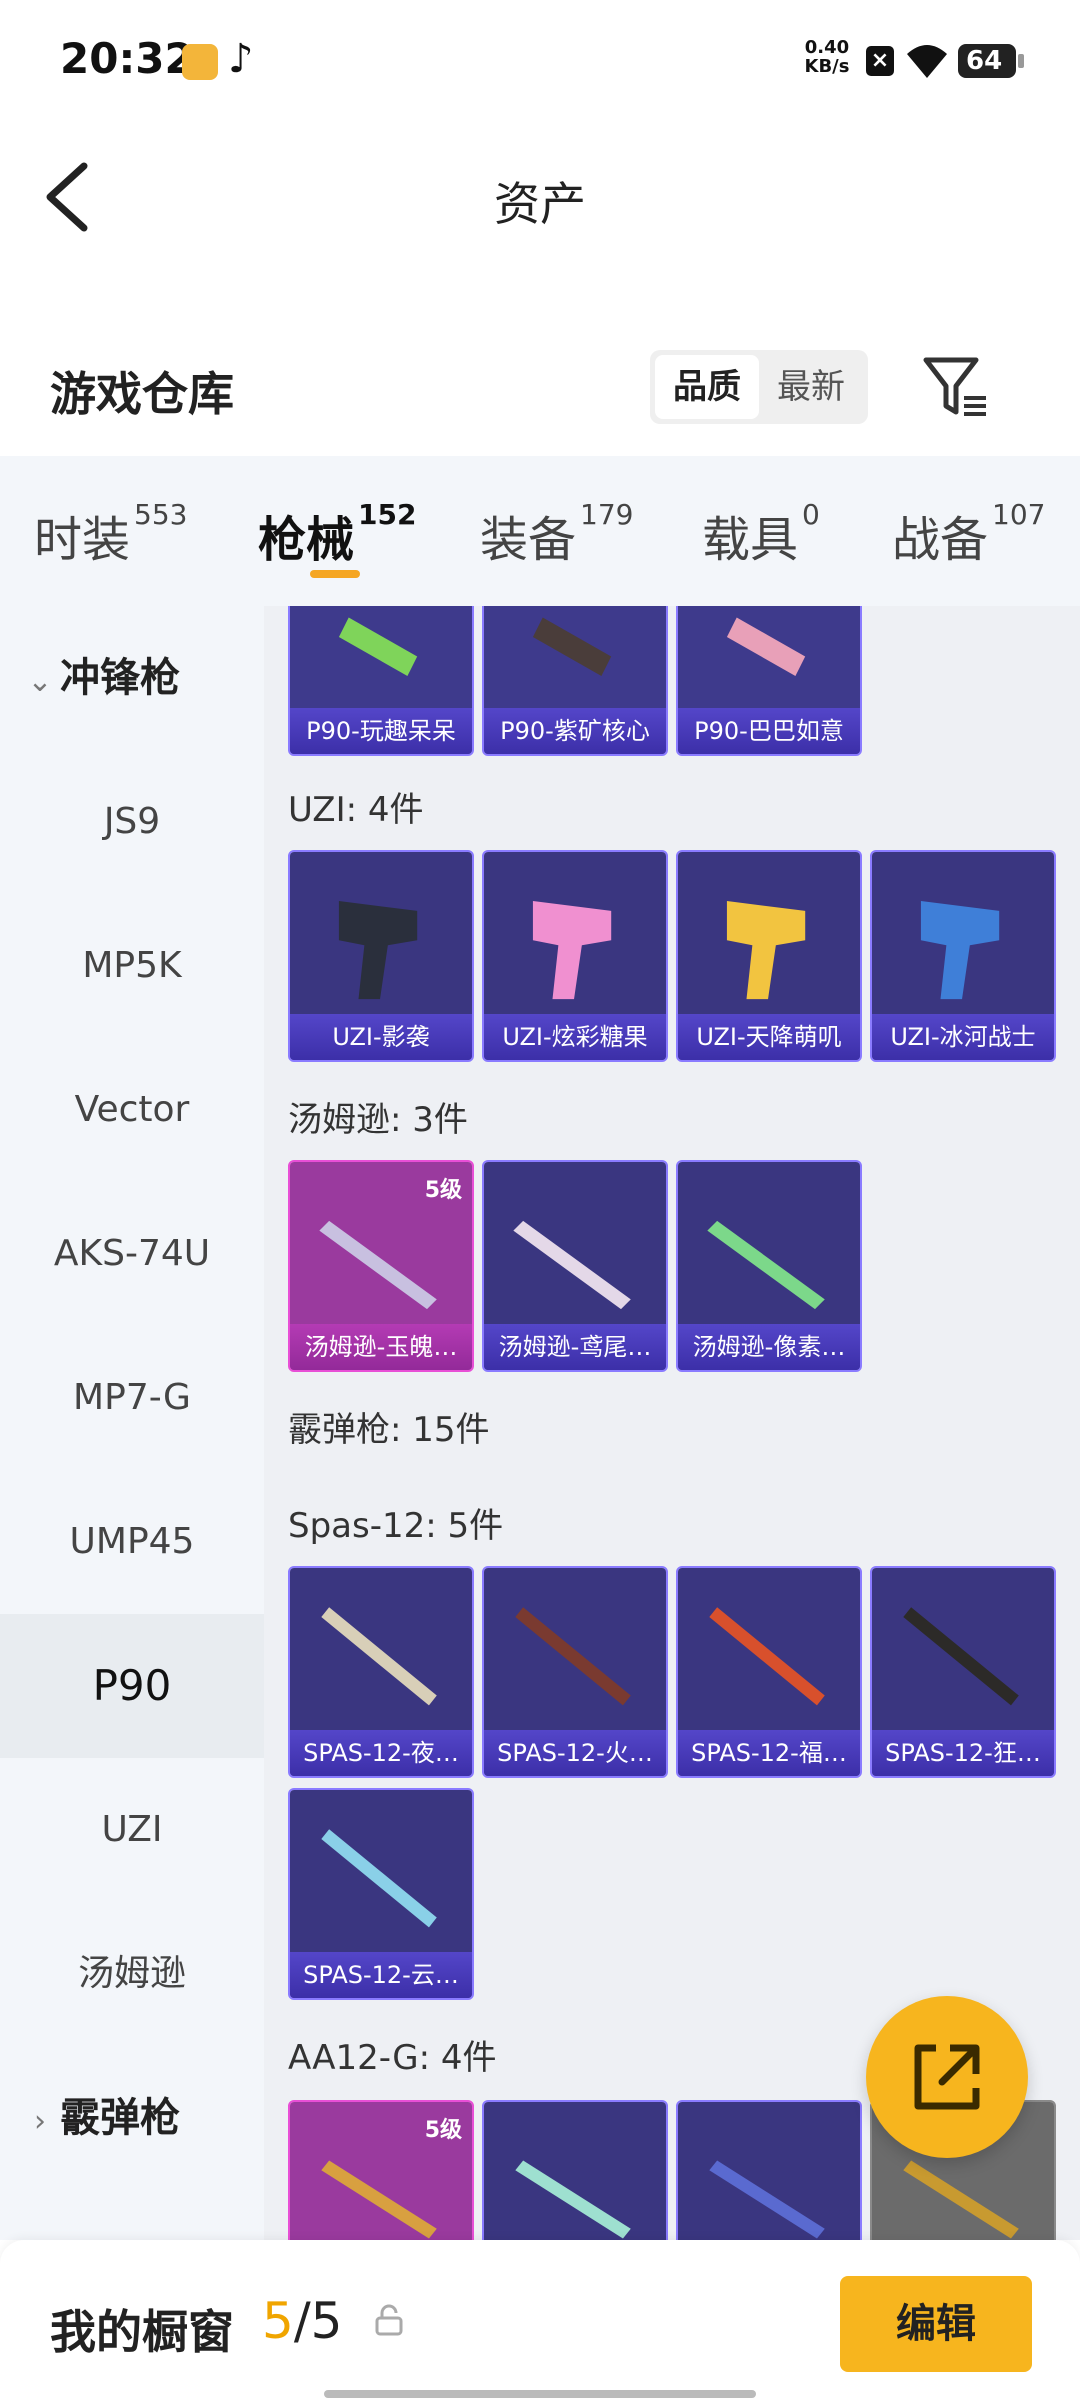  I want to click on tab-label: 载具, so click(750, 540).